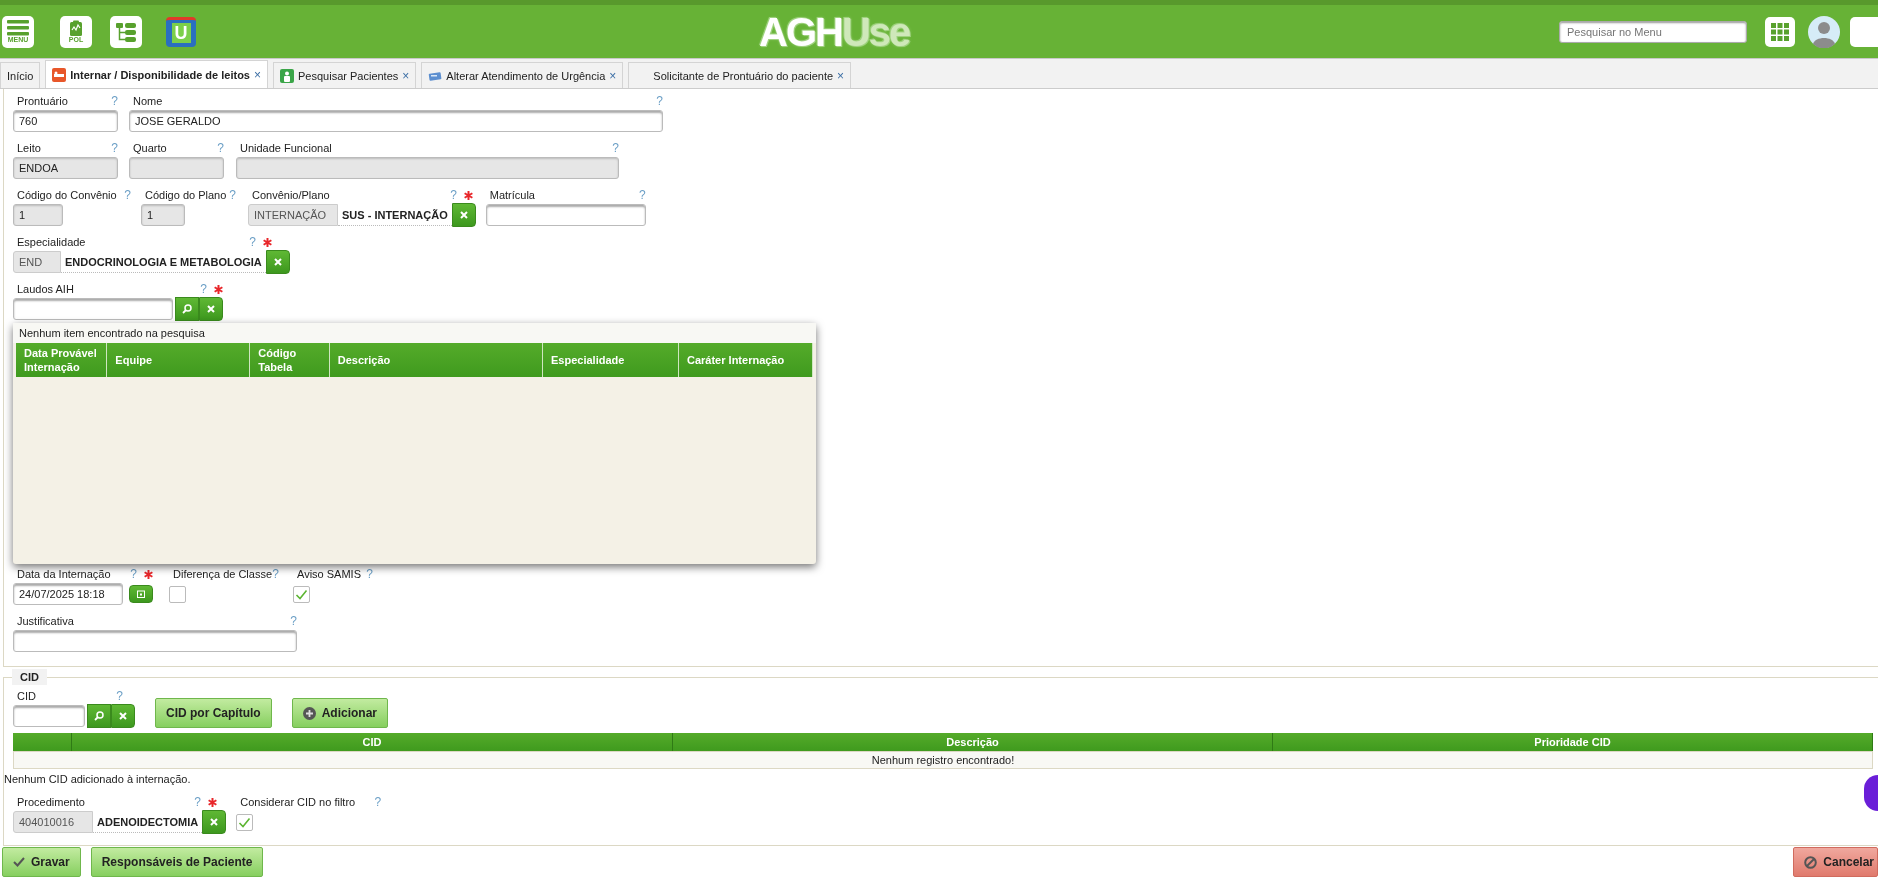 This screenshot has height=880, width=1878. What do you see at coordinates (51, 242) in the screenshot?
I see `field-label: Especialidade` at bounding box center [51, 242].